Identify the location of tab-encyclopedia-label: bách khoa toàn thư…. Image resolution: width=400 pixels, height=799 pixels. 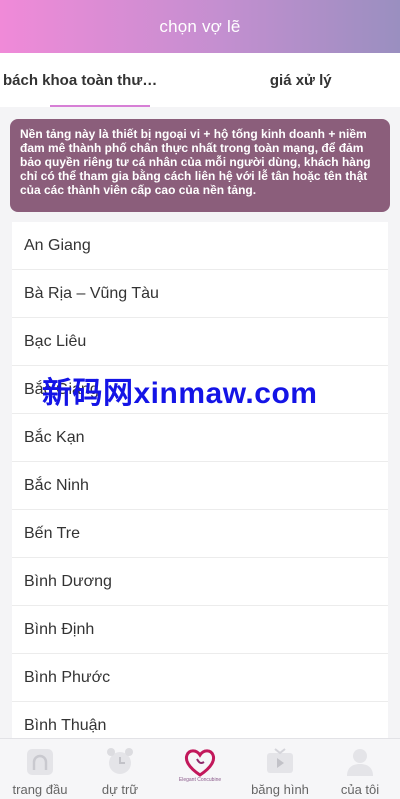
(80, 80).